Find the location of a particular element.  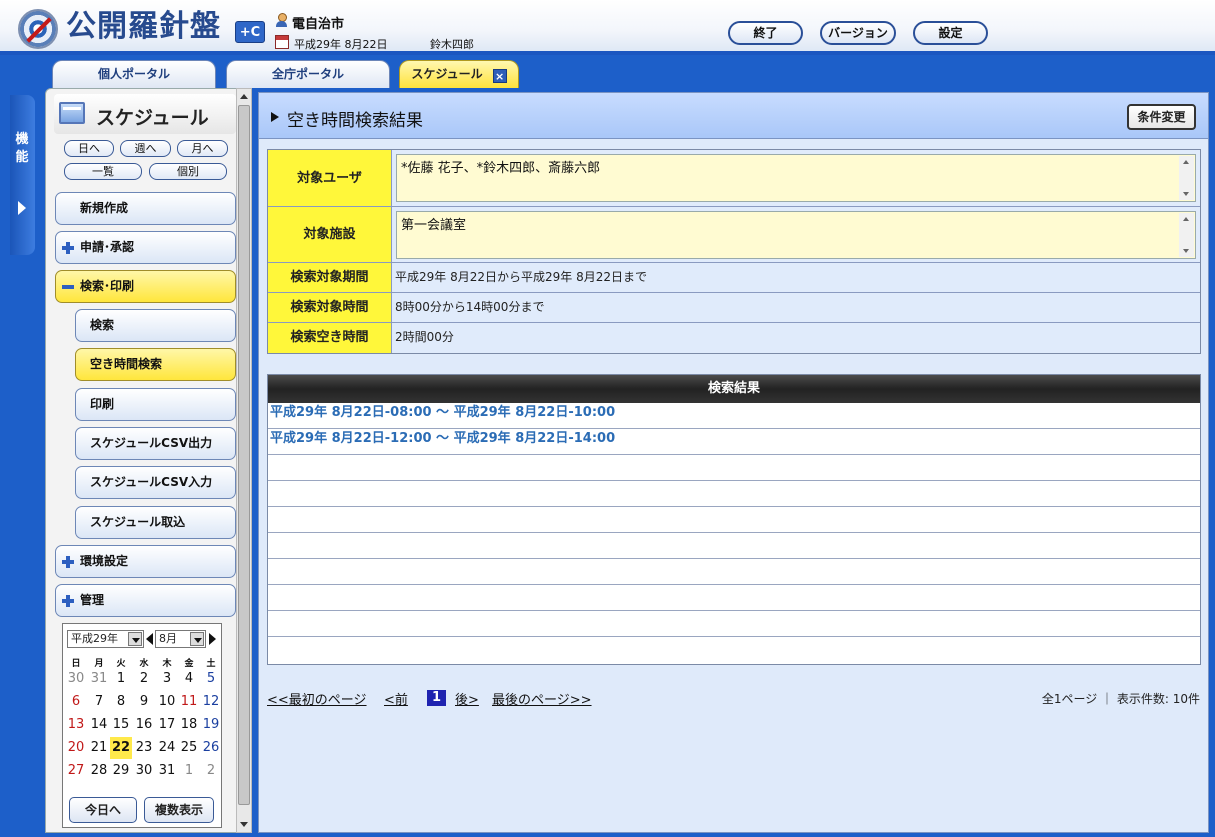

result-row: 平成29年 8月22日-08:00 〜 平成29年 8月22日-10:00 is located at coordinates (734, 416).